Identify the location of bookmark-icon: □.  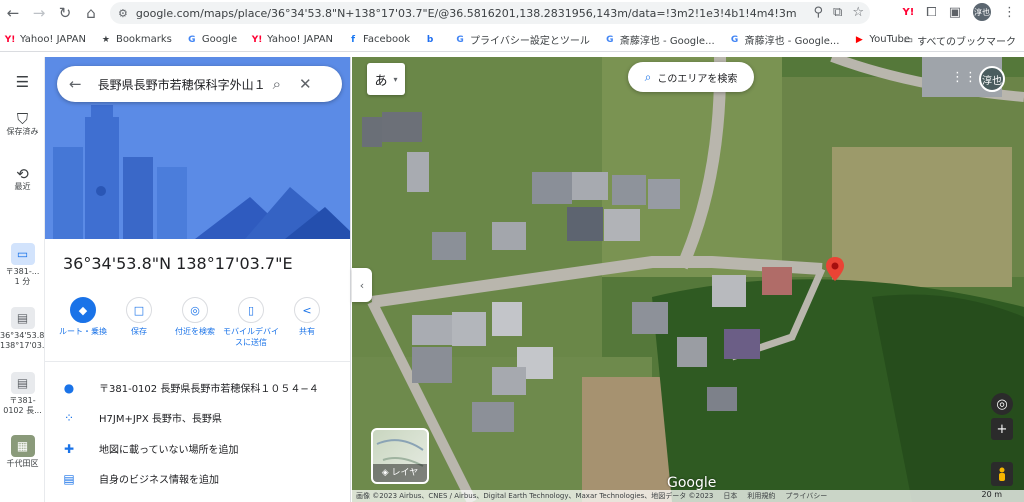
(139, 310).